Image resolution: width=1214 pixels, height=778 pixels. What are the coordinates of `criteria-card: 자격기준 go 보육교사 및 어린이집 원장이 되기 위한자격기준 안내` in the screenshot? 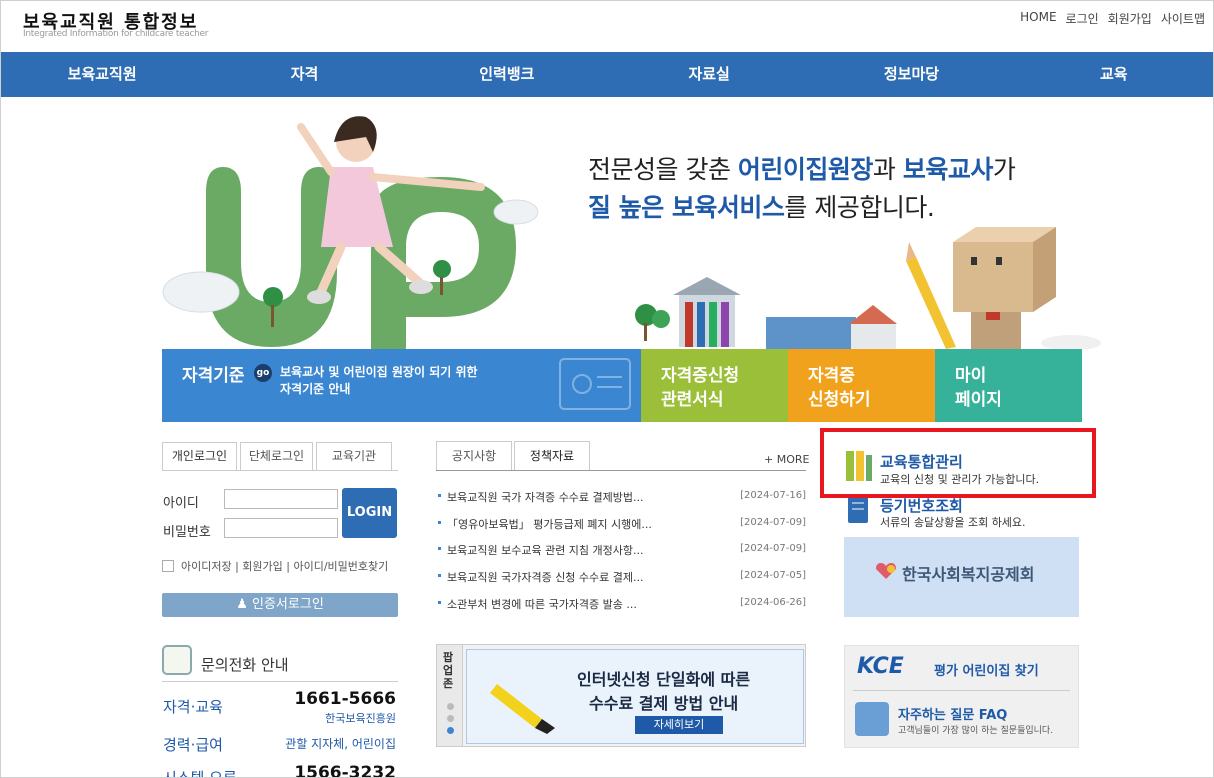 It's located at (401, 385).